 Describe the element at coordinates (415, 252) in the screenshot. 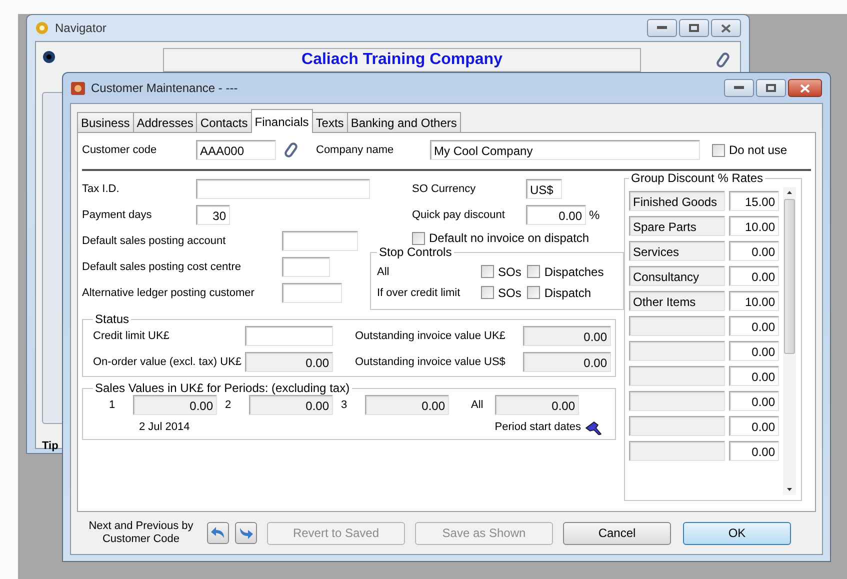

I see `group-title: Stop Controls` at that location.